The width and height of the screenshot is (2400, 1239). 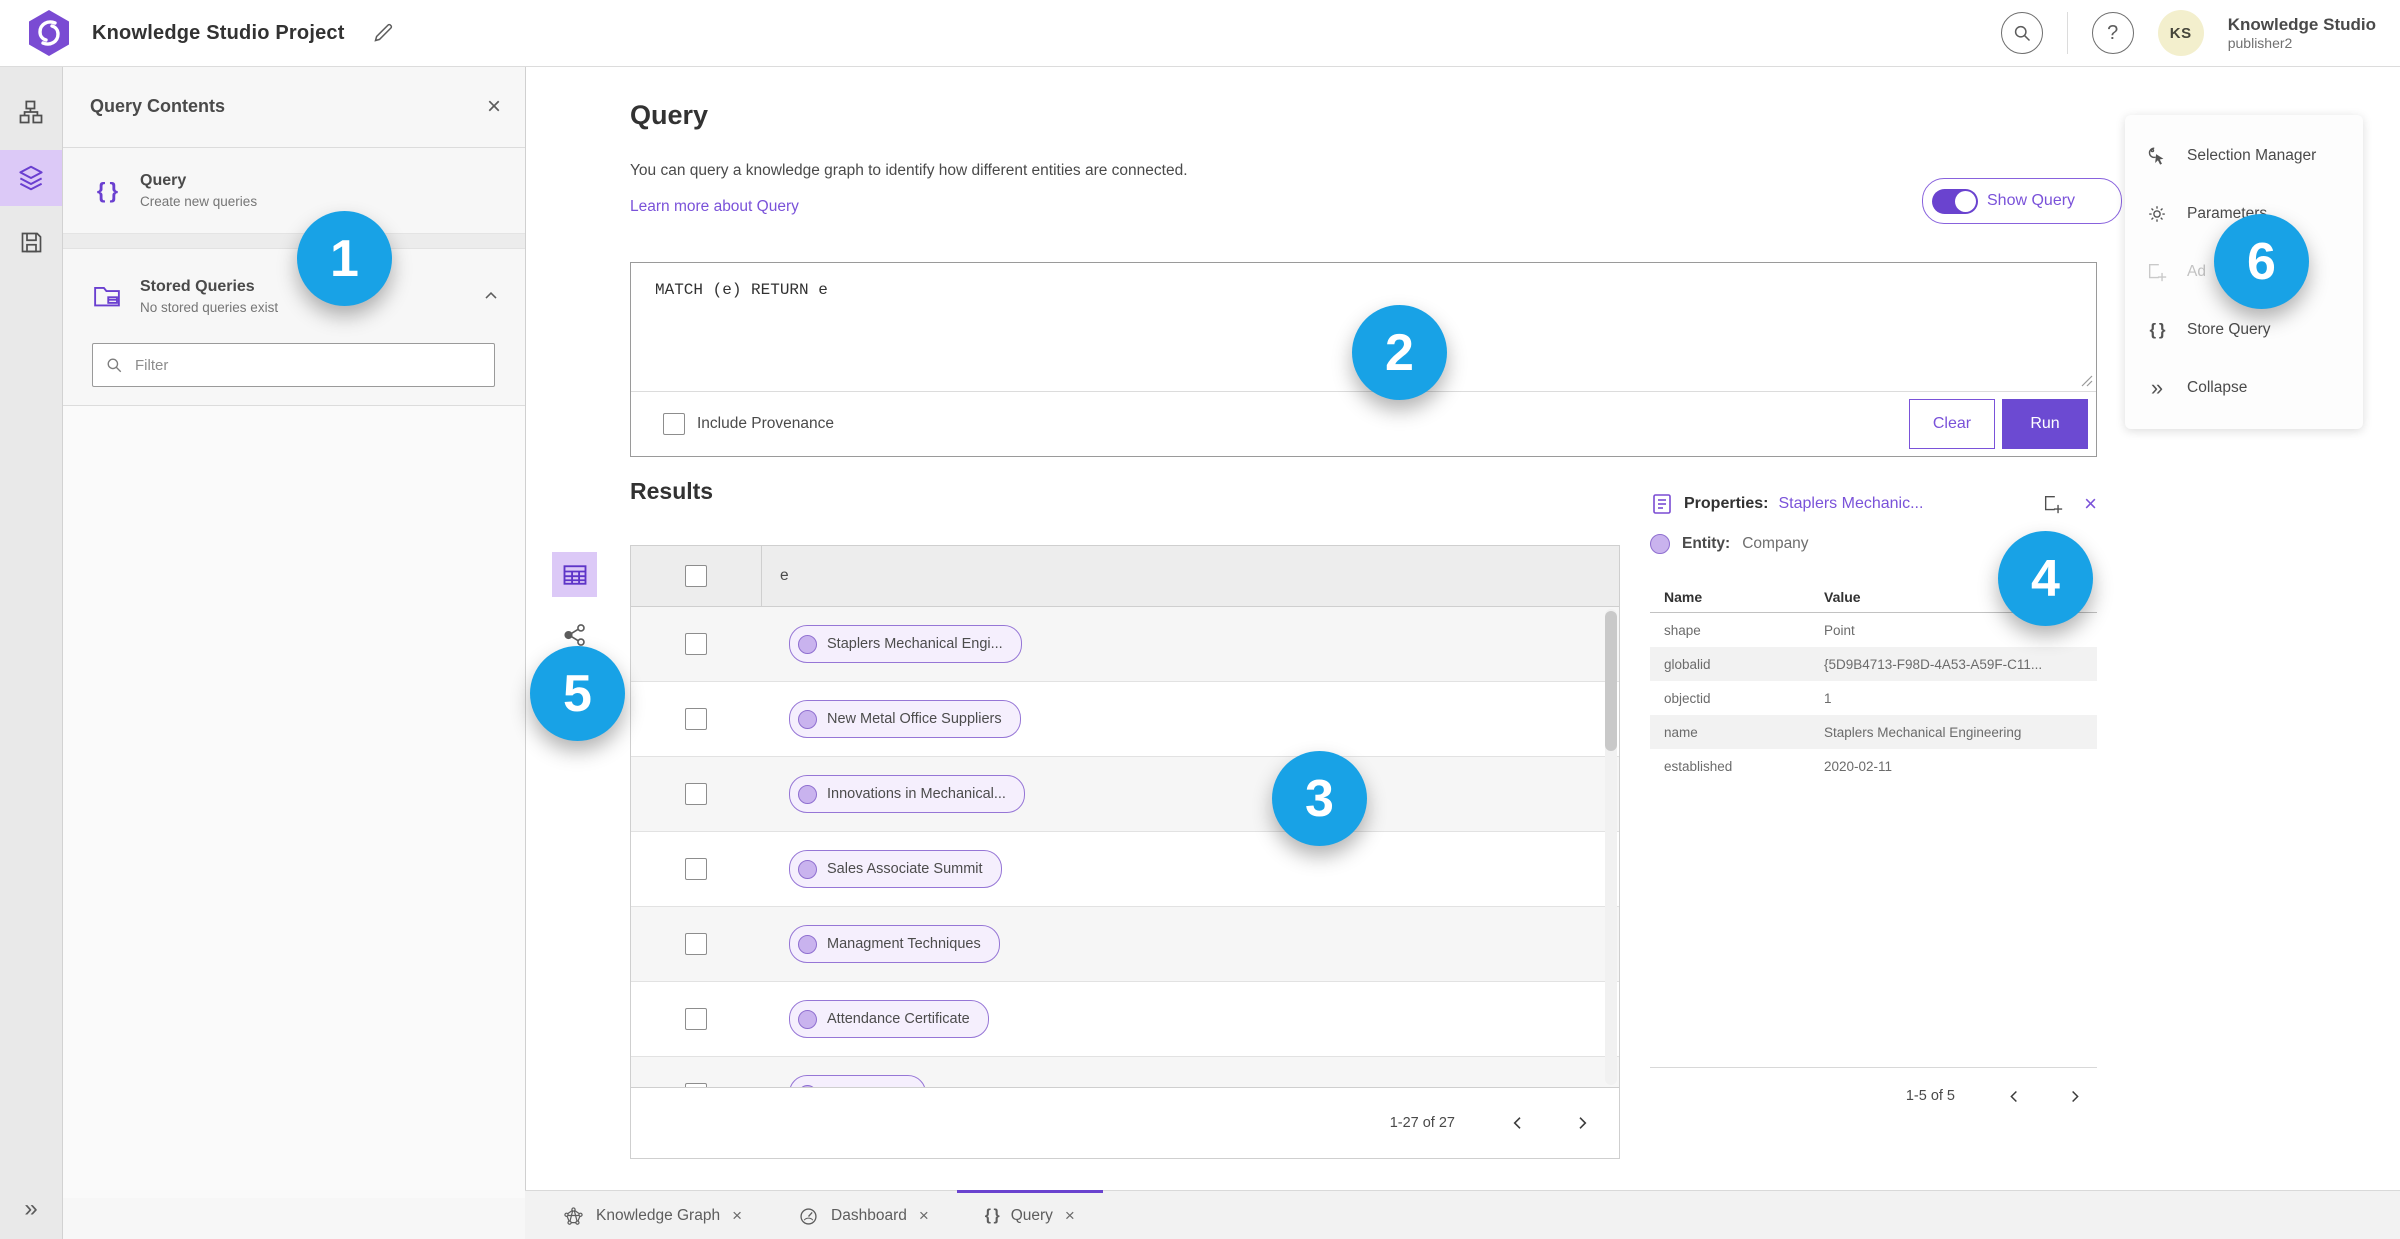 I want to click on editor-actions: Include Provenance Clear Run, so click(x=1363, y=424).